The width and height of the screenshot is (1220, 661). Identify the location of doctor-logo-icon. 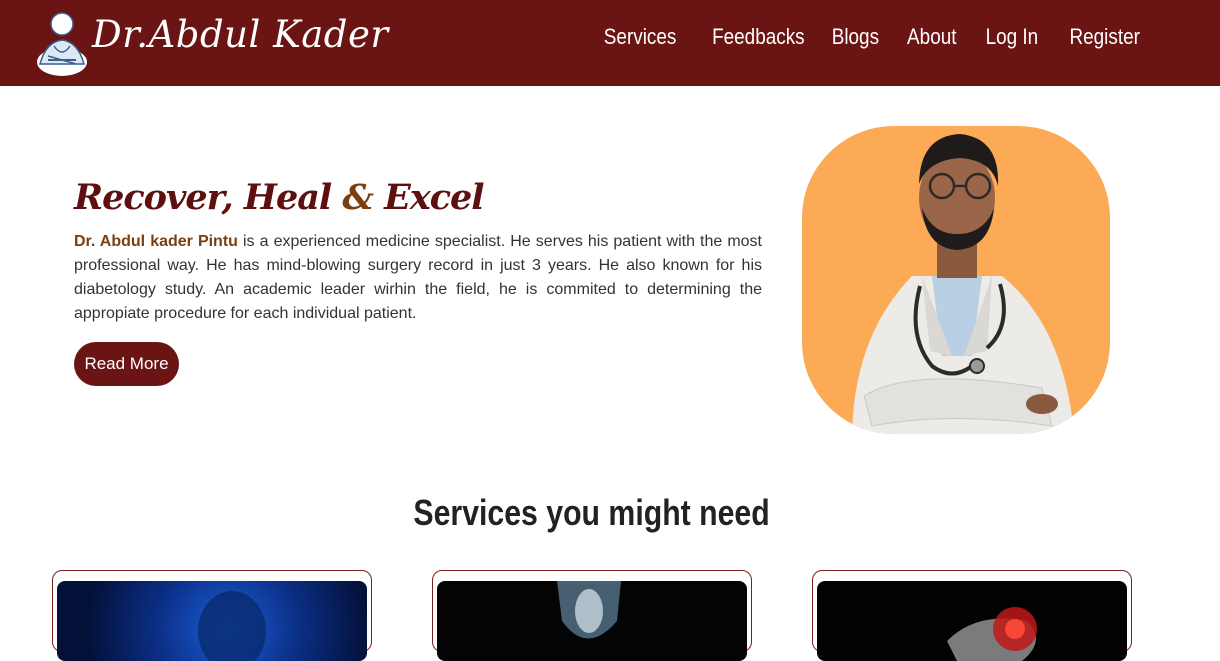
(62, 44).